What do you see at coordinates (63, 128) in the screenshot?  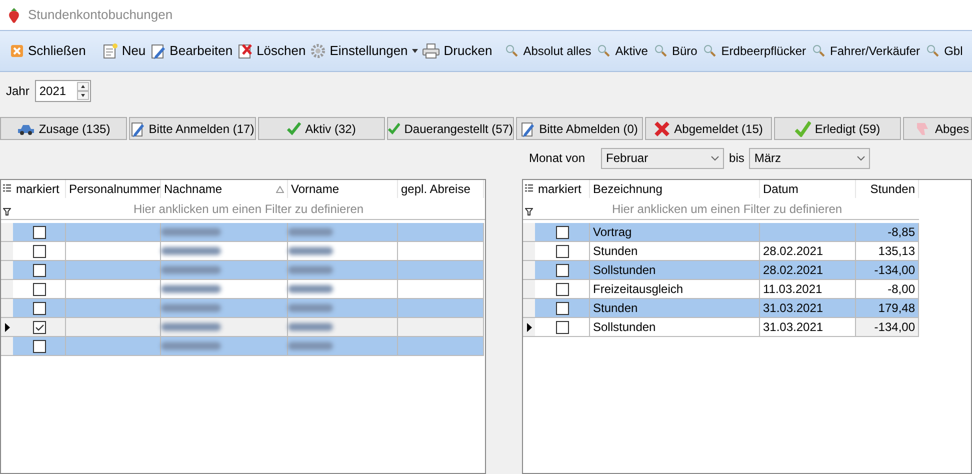 I see `status-tab: Zusage (135)` at bounding box center [63, 128].